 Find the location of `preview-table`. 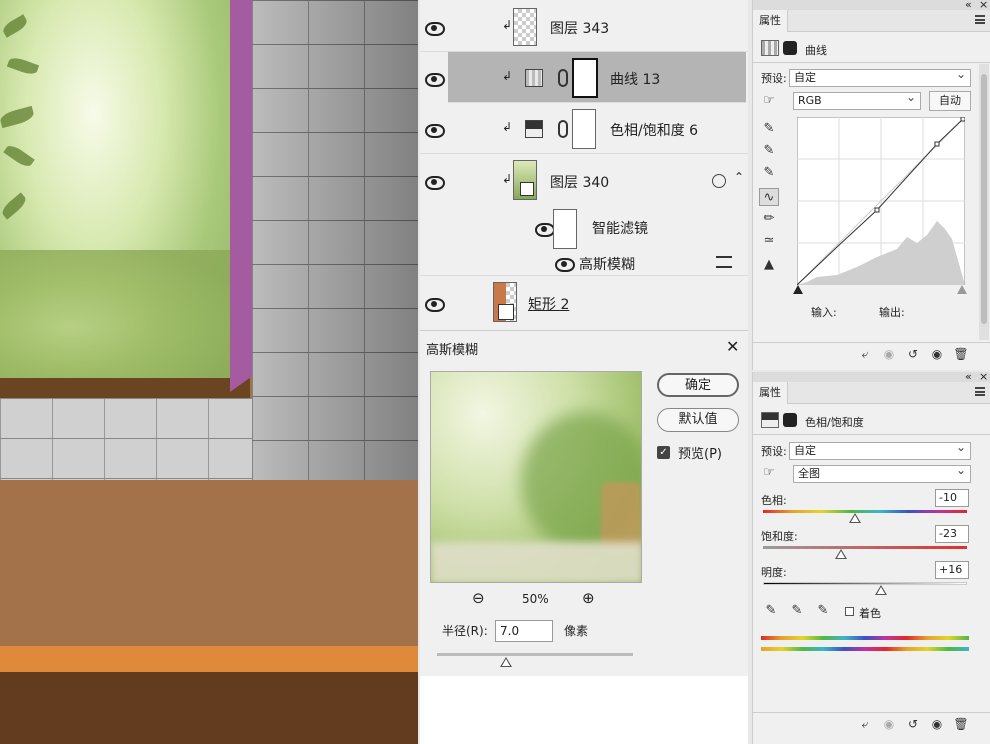

preview-table is located at coordinates (536, 562).